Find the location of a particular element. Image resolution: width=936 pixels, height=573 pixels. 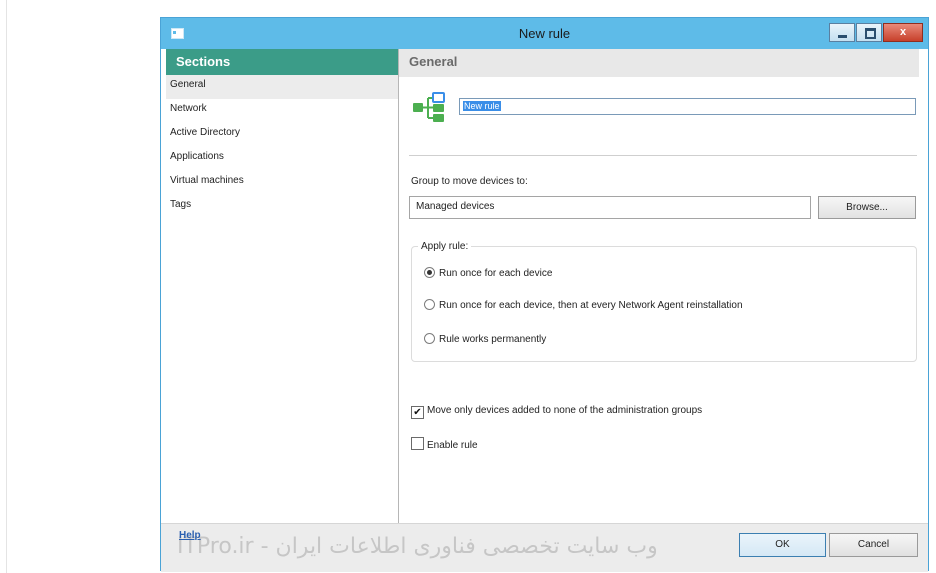

window-title: New rule is located at coordinates (544, 33).